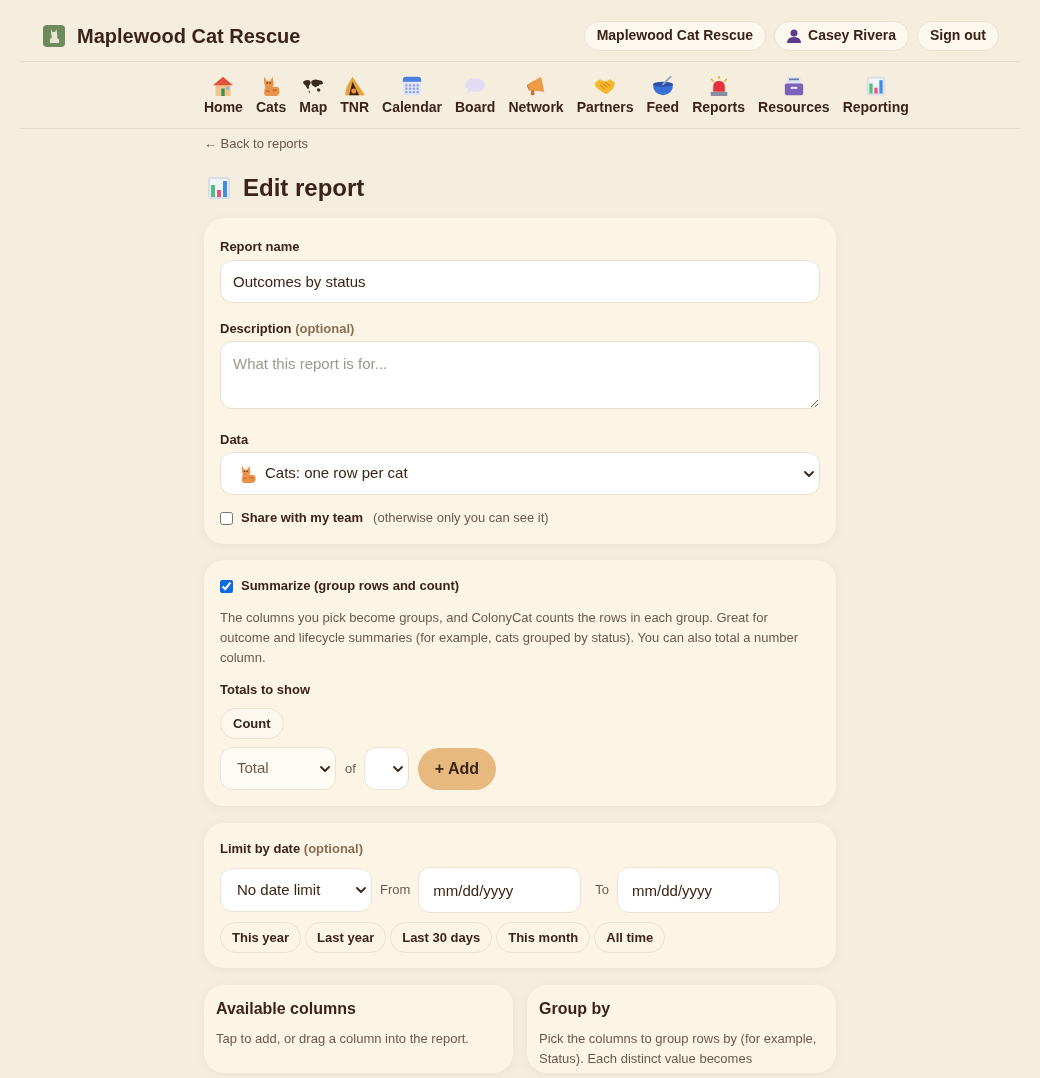 This screenshot has height=1078, width=1040. What do you see at coordinates (475, 96) in the screenshot?
I see `nav-item: Board` at bounding box center [475, 96].